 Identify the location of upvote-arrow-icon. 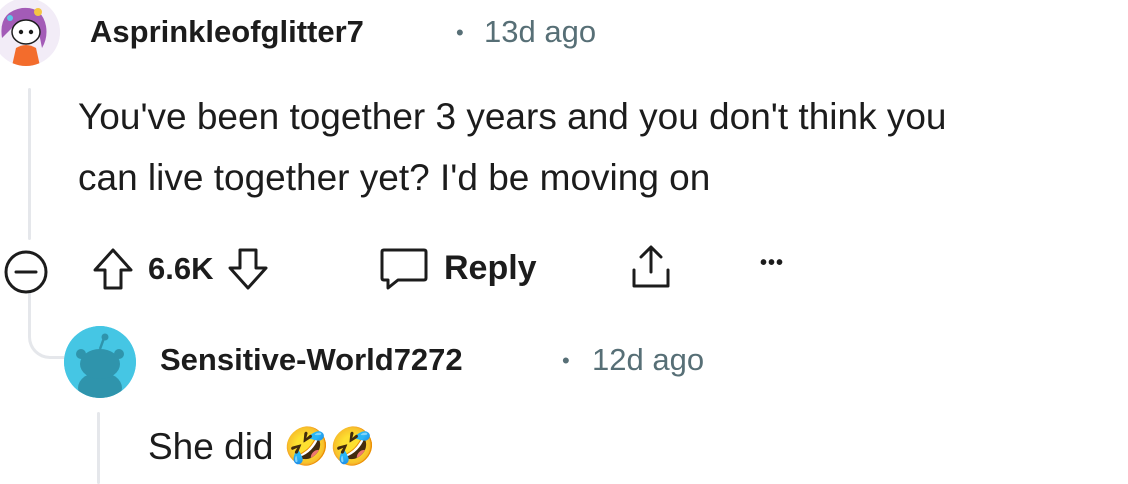
(113, 269).